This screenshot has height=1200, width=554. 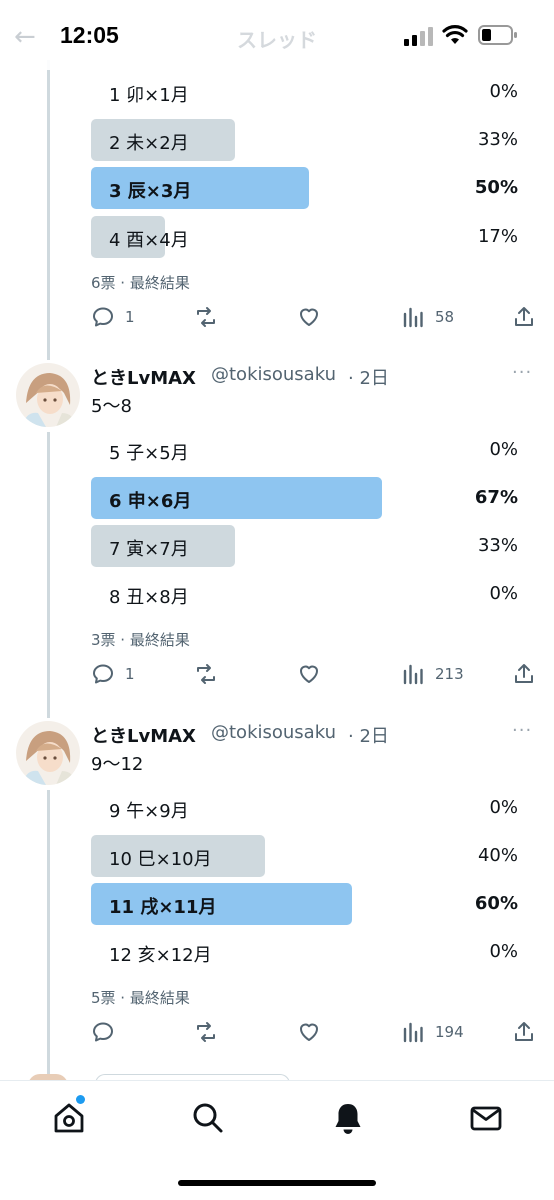 I want to click on poll-option-label: 7 寅×7月, so click(x=149, y=549).